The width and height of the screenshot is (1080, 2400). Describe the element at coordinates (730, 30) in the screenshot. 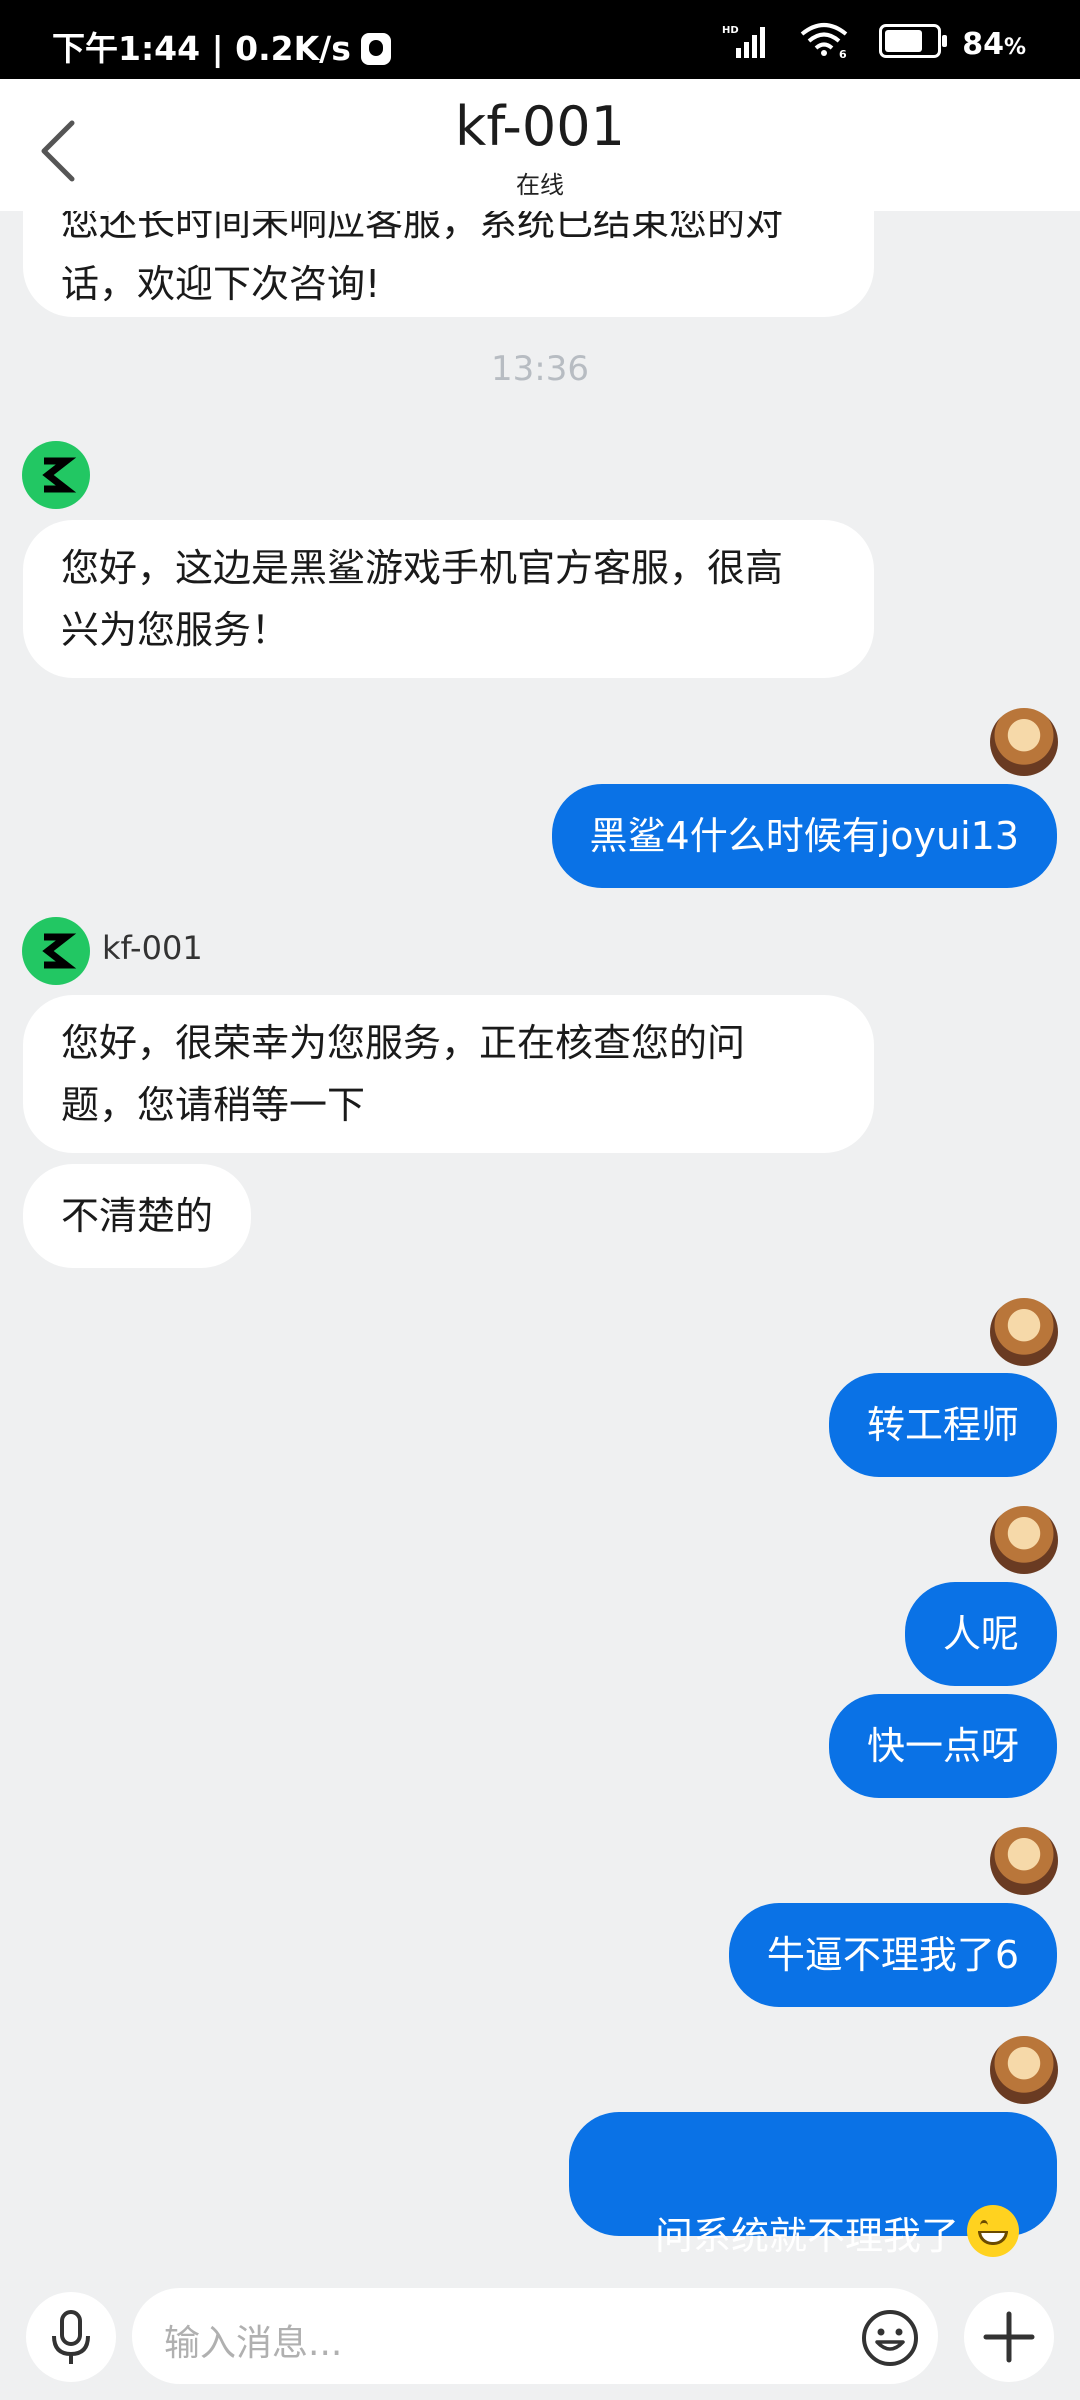

I see `svg-text: HD` at that location.